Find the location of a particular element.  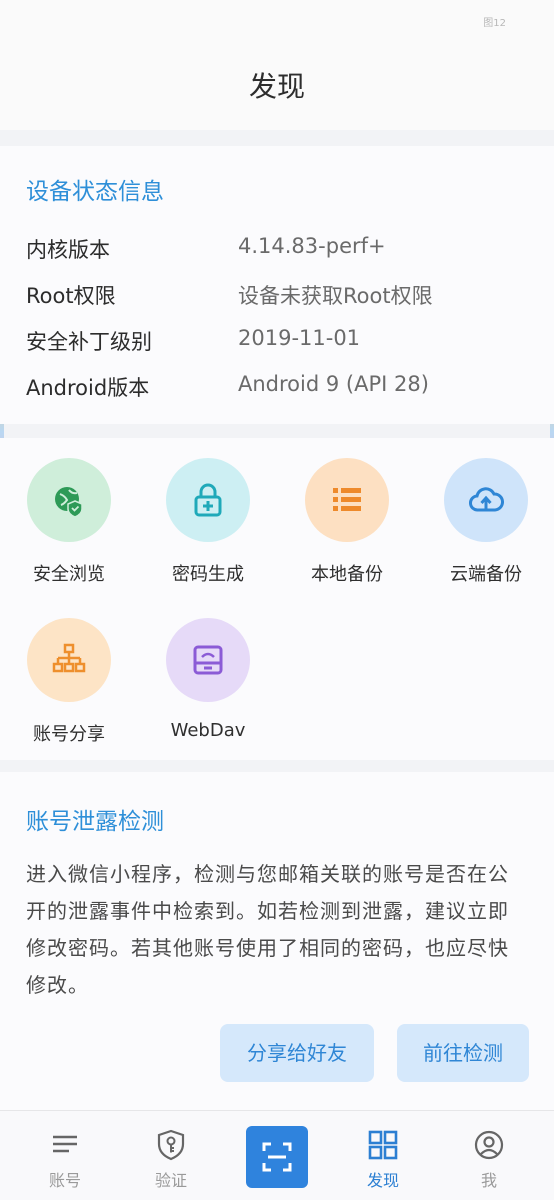

info-row-patch: 安全补丁级别 2019-11-01 is located at coordinates (277, 341).